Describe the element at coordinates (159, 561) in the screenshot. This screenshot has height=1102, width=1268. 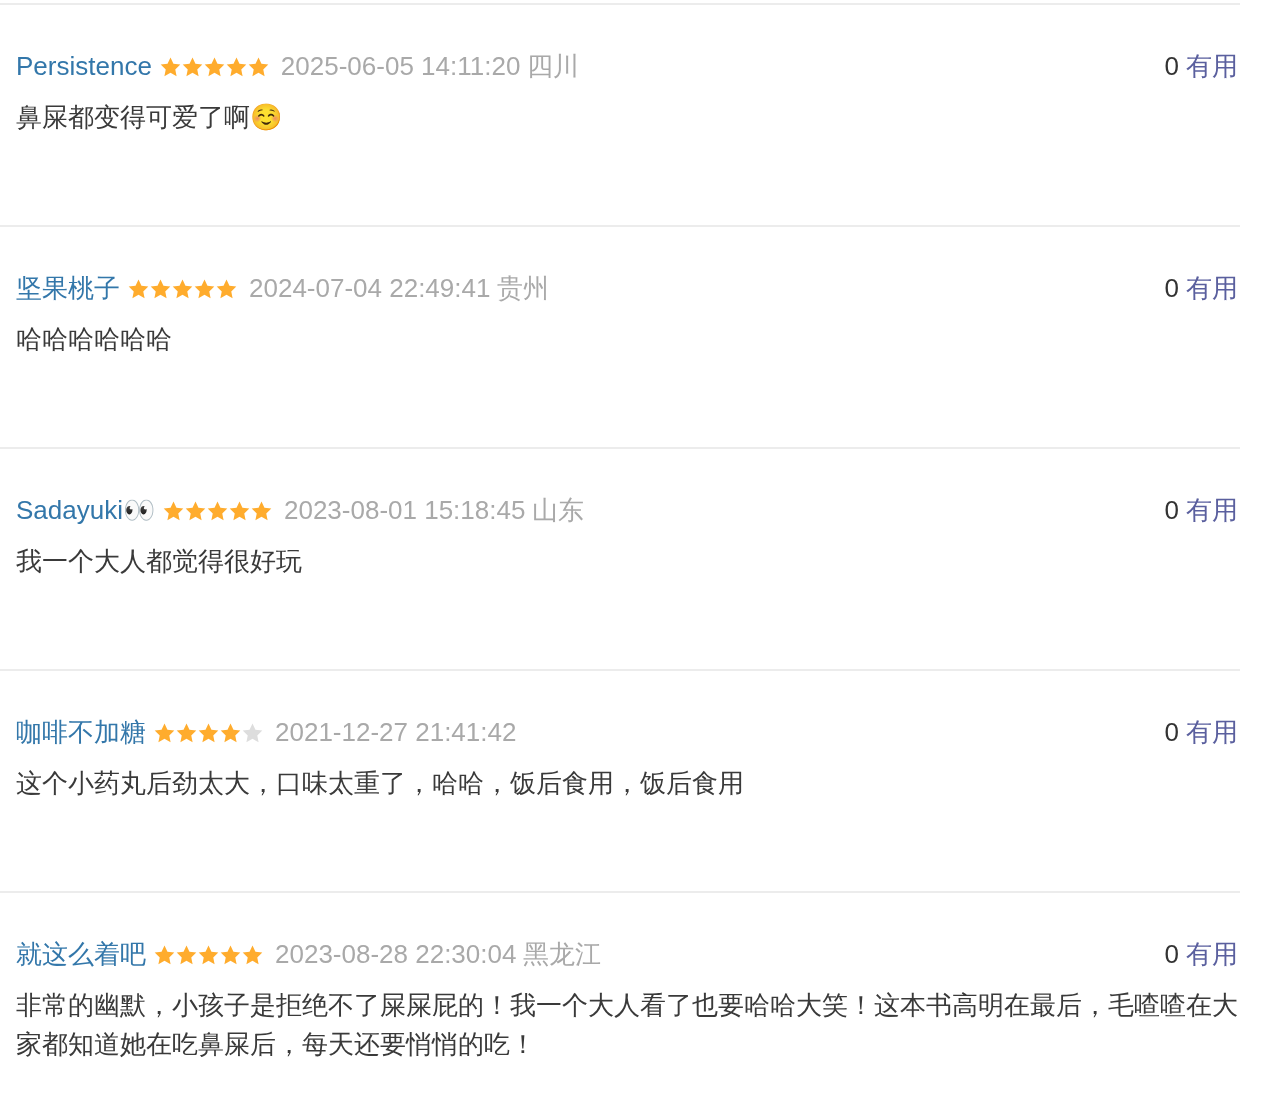
I see `review-text: 我一个大人都觉得很好玩` at that location.